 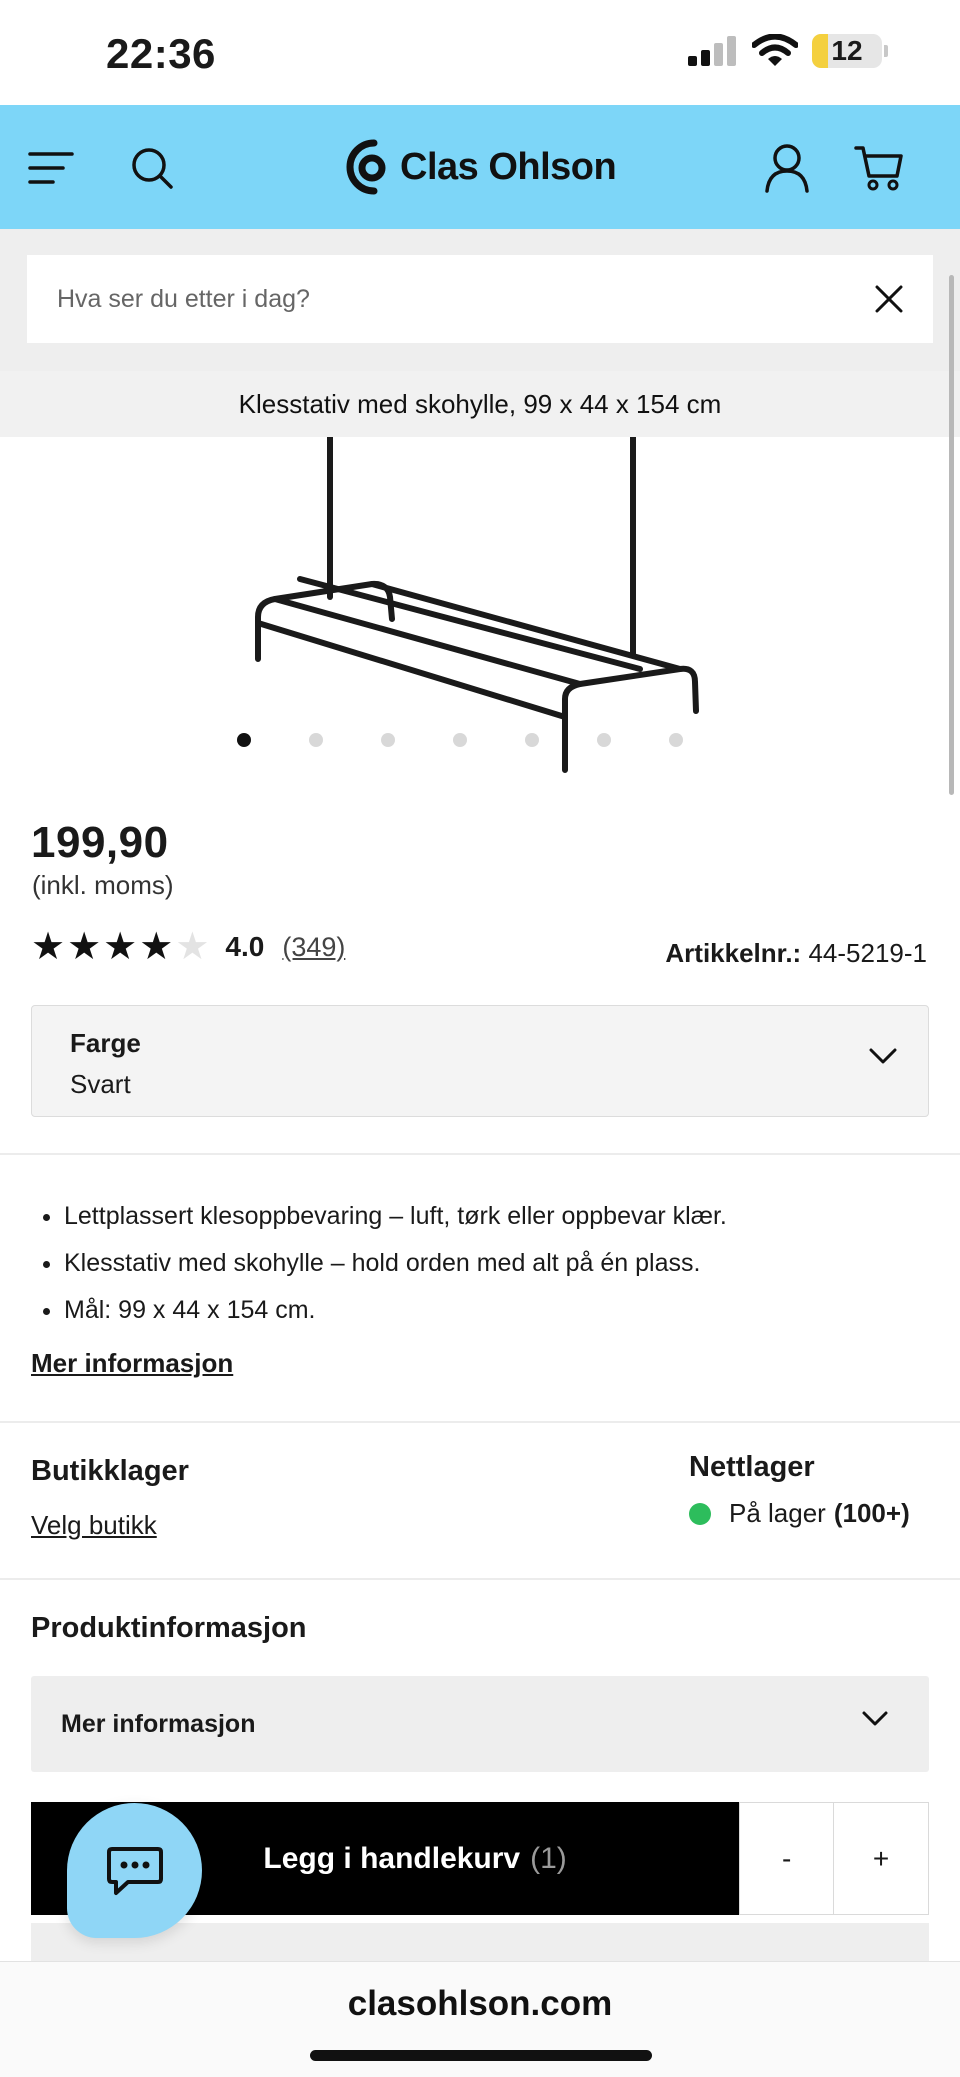 I want to click on product-info-title: Produktinformasjon, so click(x=169, y=1628).